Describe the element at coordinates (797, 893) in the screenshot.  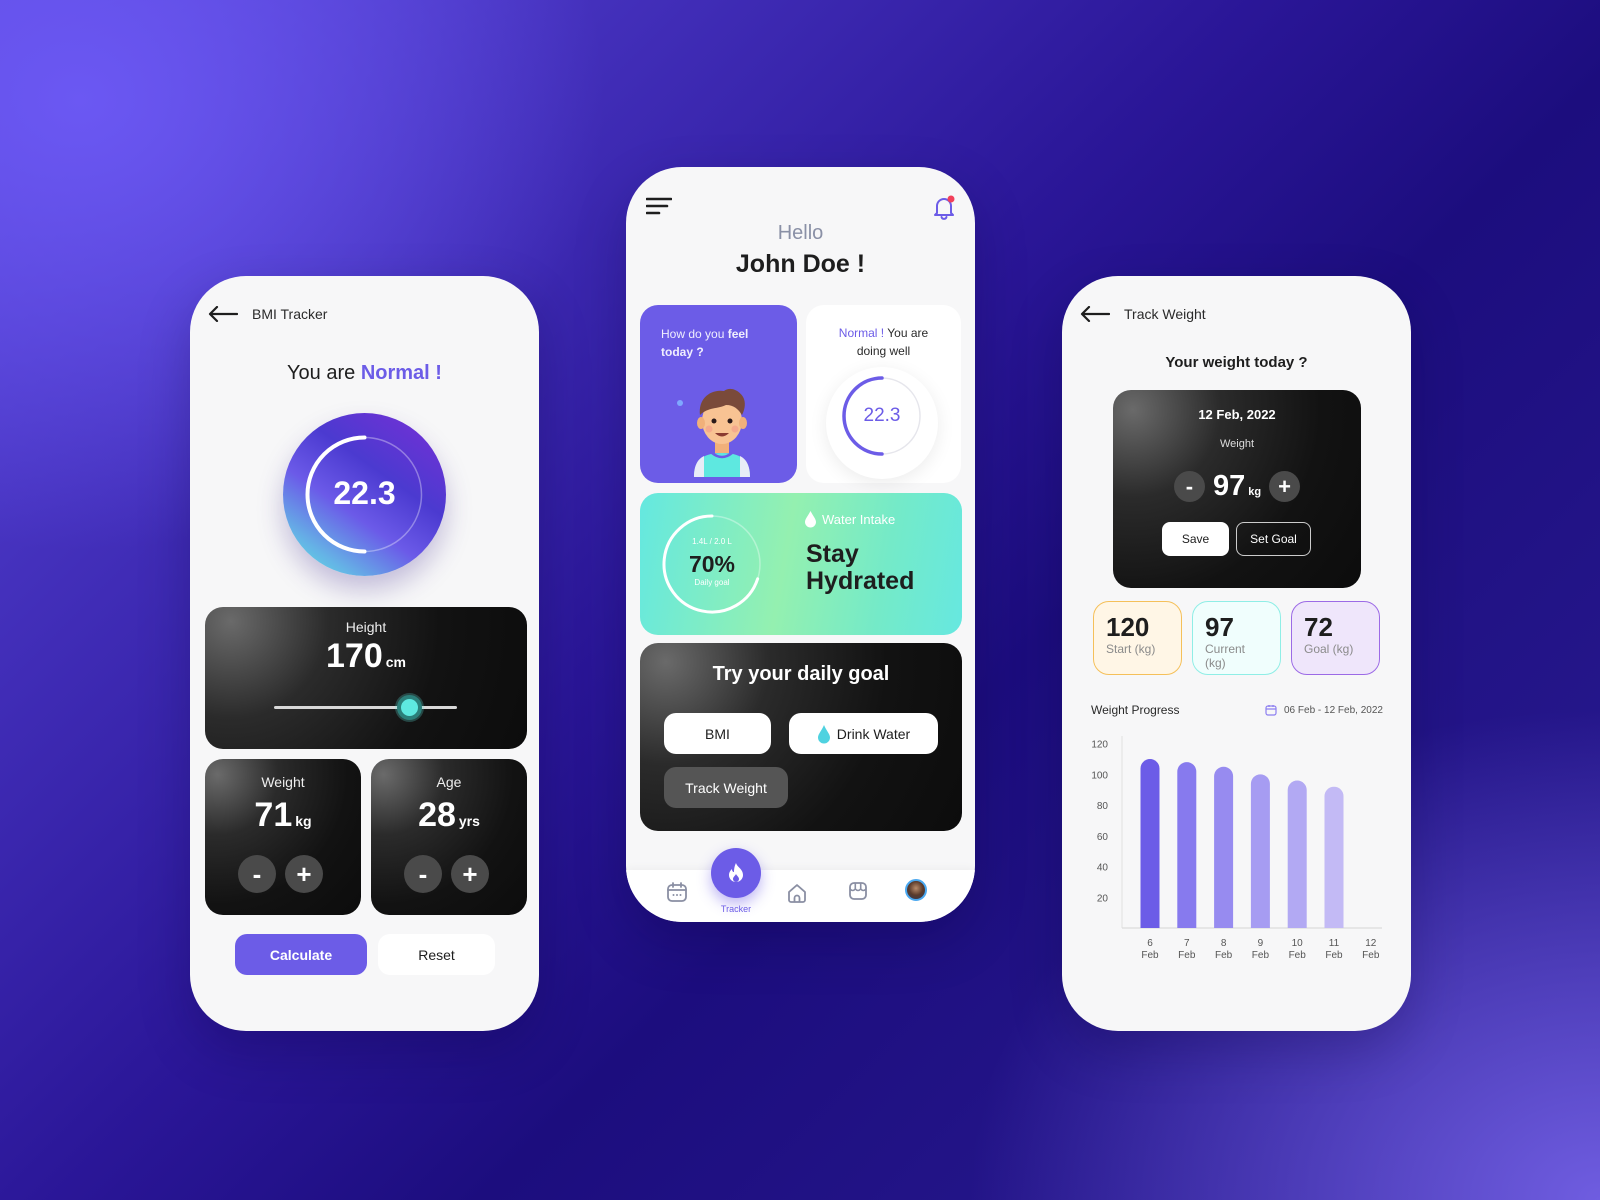
I see `home-icon` at that location.